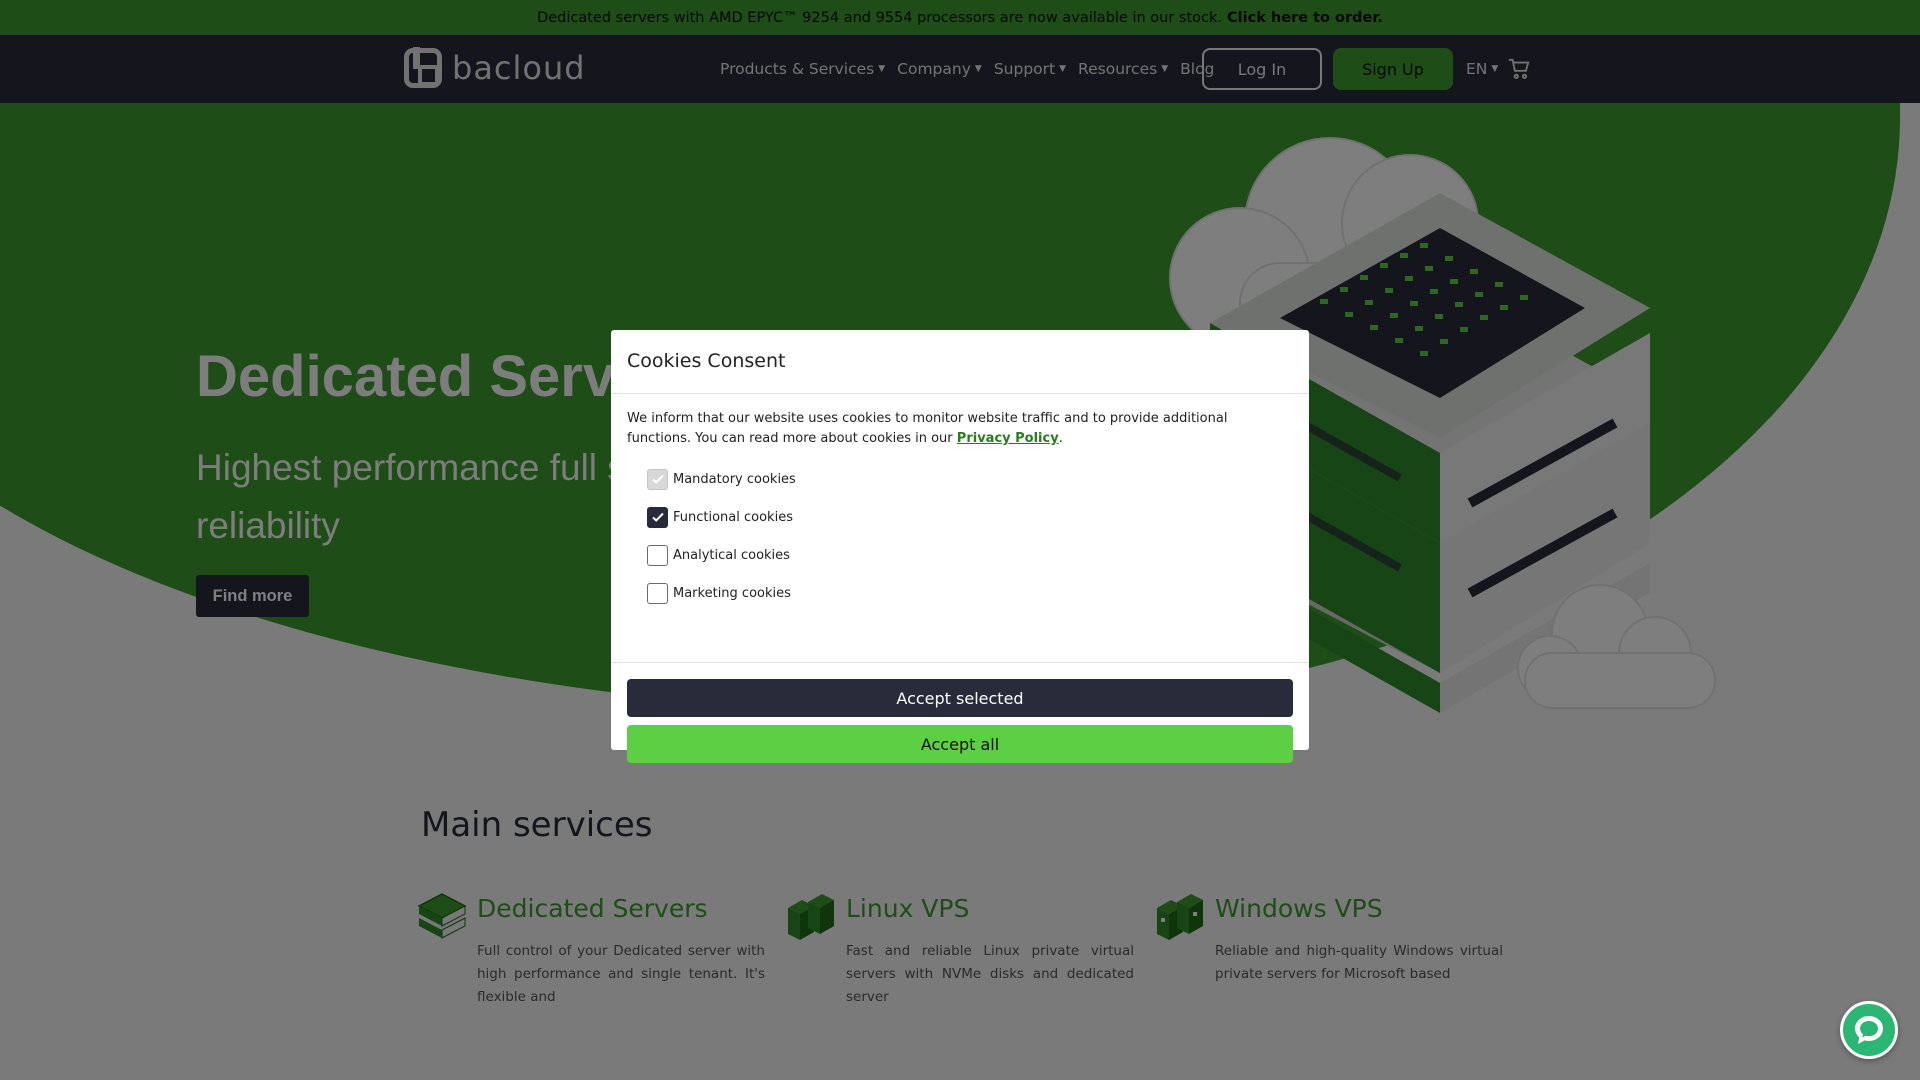 The image size is (1920, 1080). What do you see at coordinates (706, 361) in the screenshot?
I see `modal-title: Cookies Consent` at bounding box center [706, 361].